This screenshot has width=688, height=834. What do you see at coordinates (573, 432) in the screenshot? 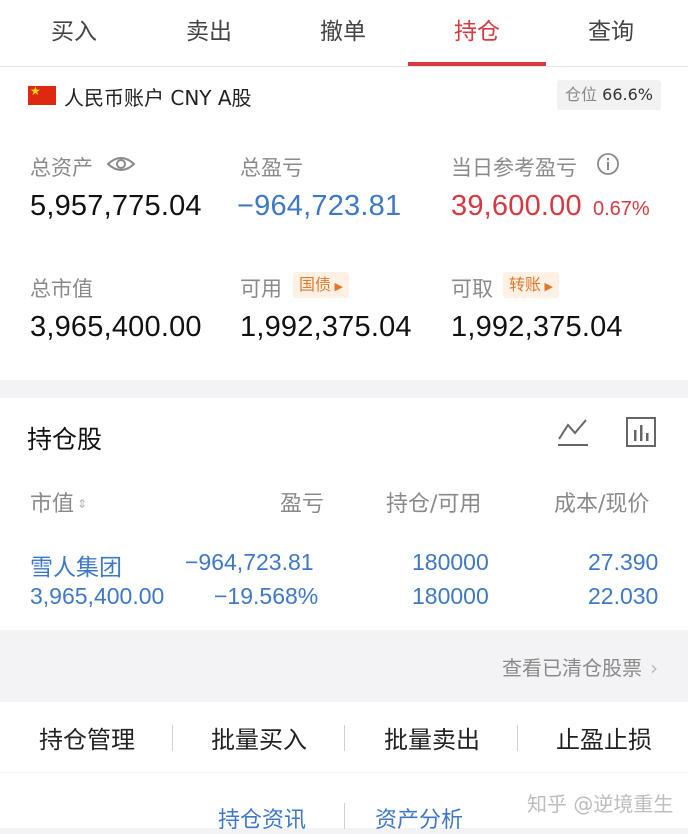
I see `line-chart-icon` at bounding box center [573, 432].